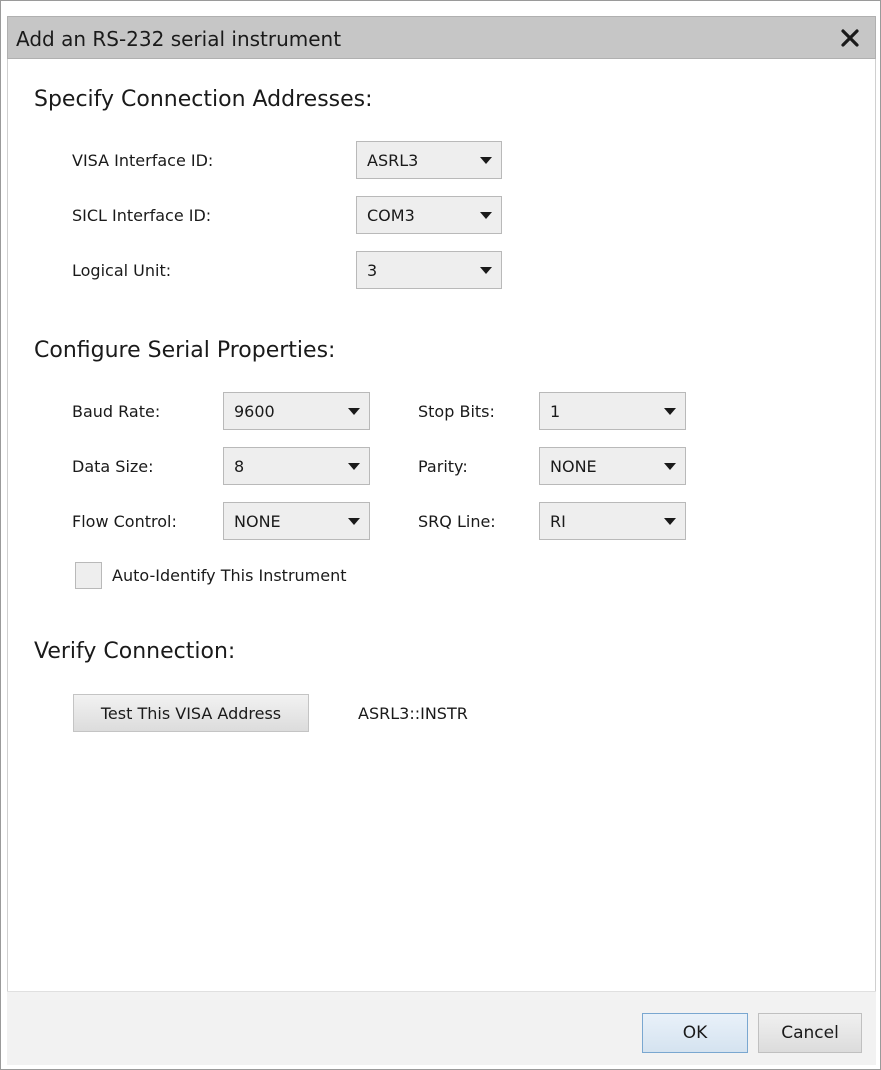 This screenshot has width=881, height=1070. Describe the element at coordinates (441, 1028) in the screenshot. I see `dialog-footer: OK Cancel` at that location.